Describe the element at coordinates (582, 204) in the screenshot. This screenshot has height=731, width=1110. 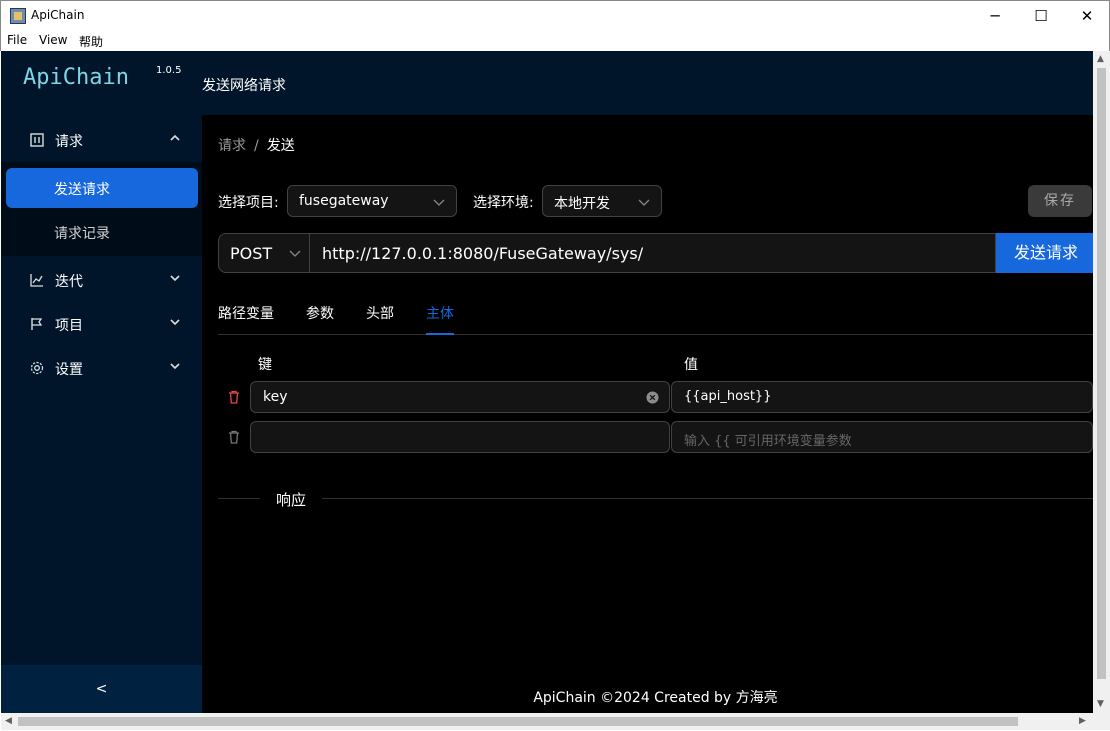
I see `environment-select-value: 本地开发` at that location.